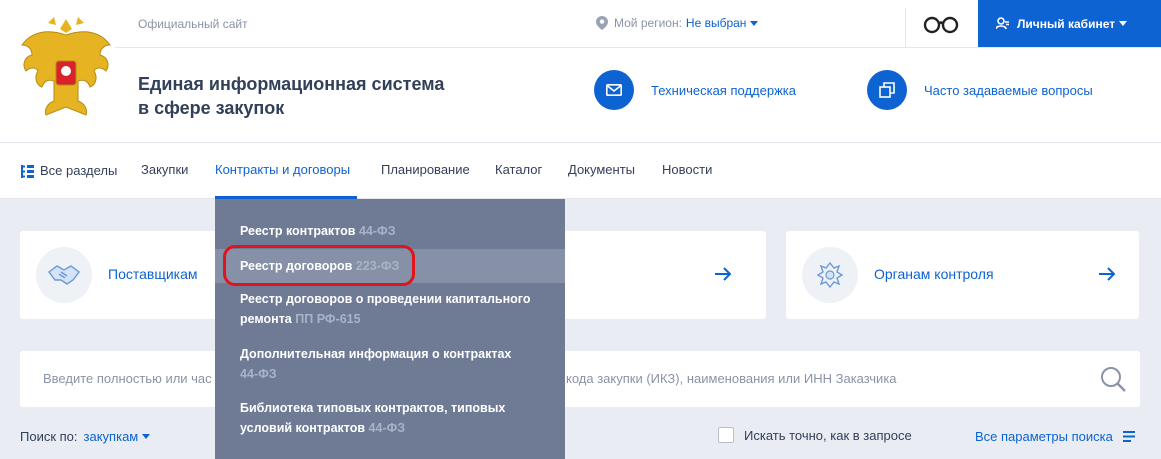  I want to click on region-value-text: Не выбран, so click(716, 23).